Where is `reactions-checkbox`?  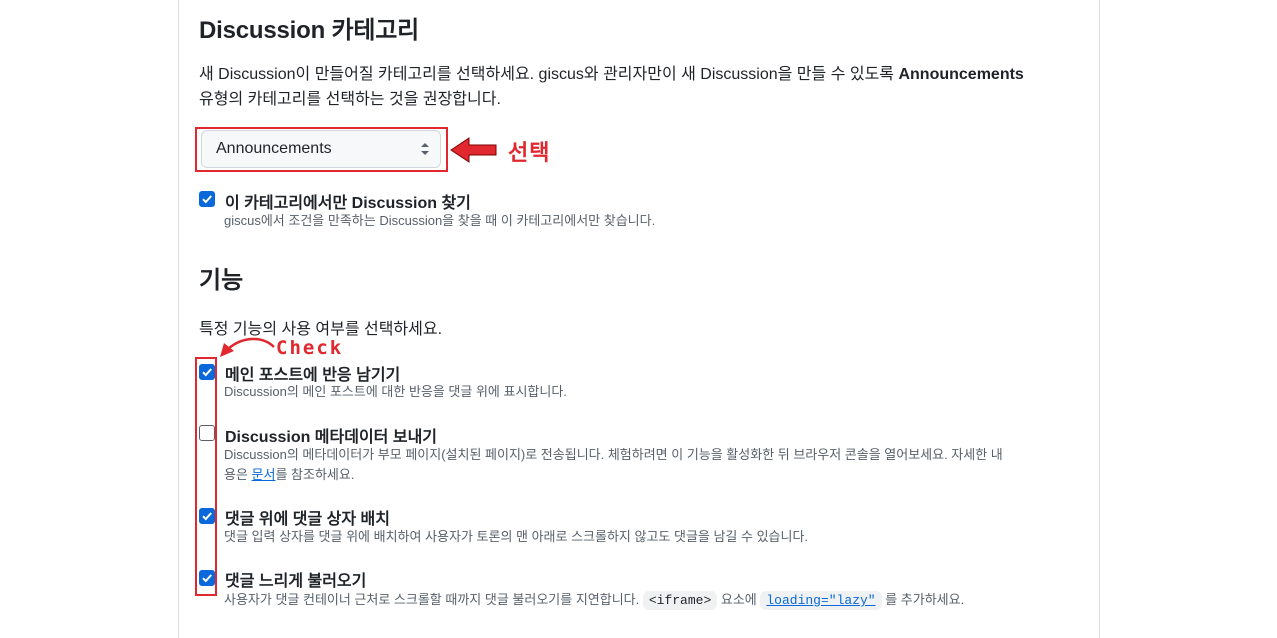
reactions-checkbox is located at coordinates (207, 372).